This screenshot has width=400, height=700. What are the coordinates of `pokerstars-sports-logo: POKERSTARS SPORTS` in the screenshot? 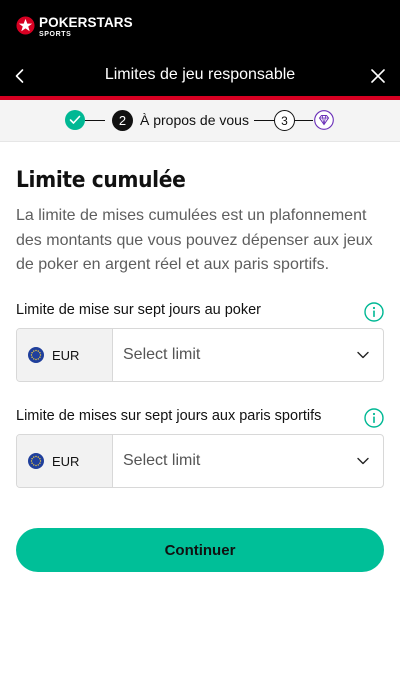 It's located at (74, 27).